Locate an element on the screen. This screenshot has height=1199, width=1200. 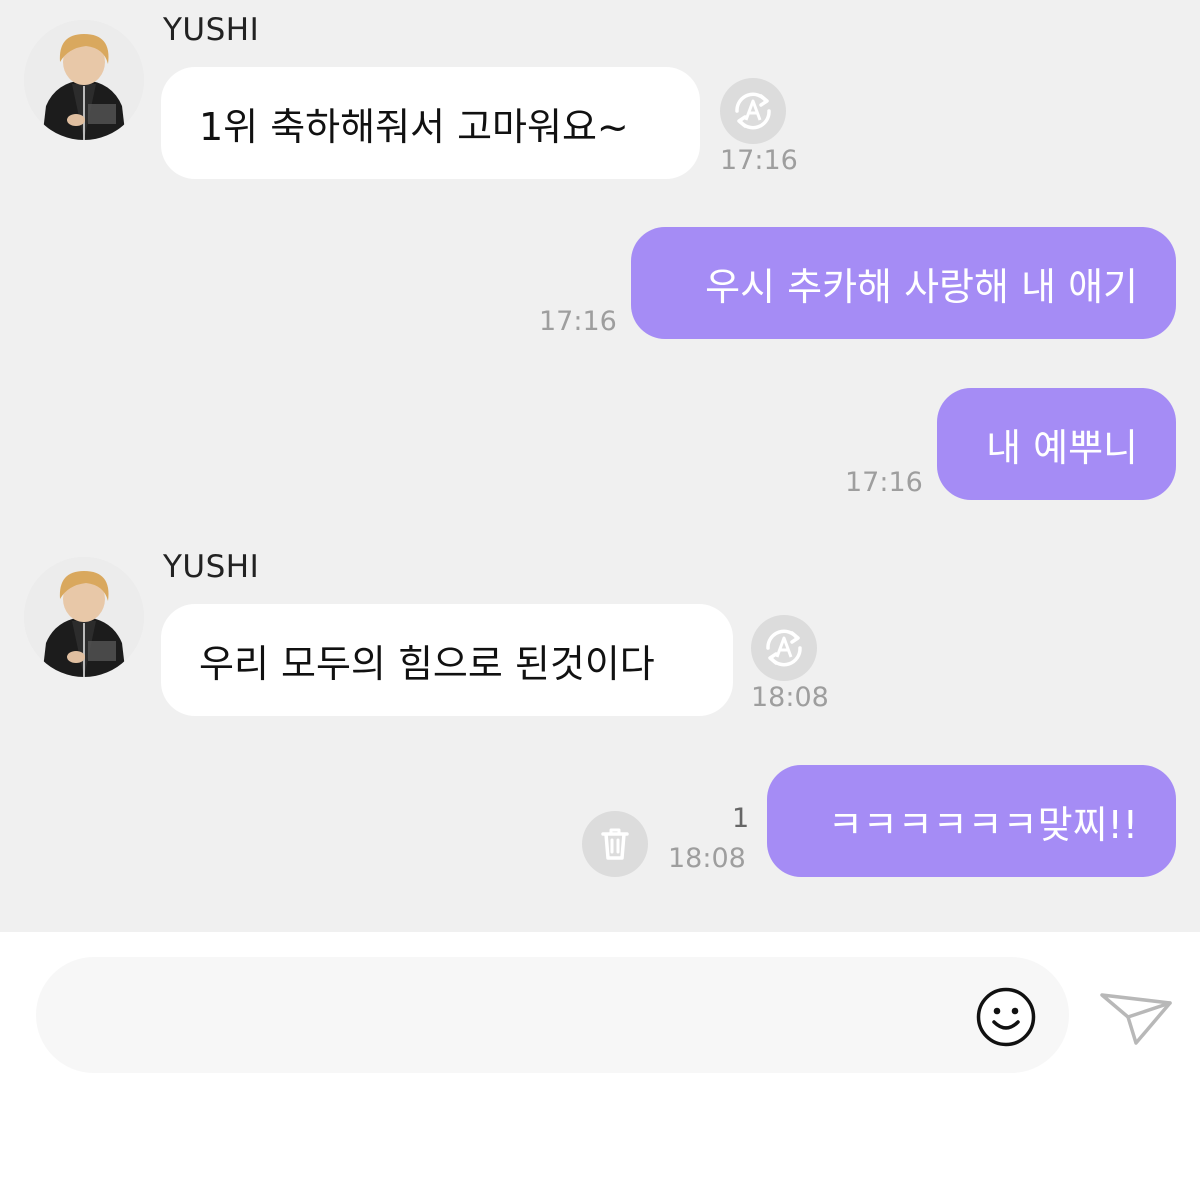
message-text: 내 예뿌니 is located at coordinates (1062, 447).